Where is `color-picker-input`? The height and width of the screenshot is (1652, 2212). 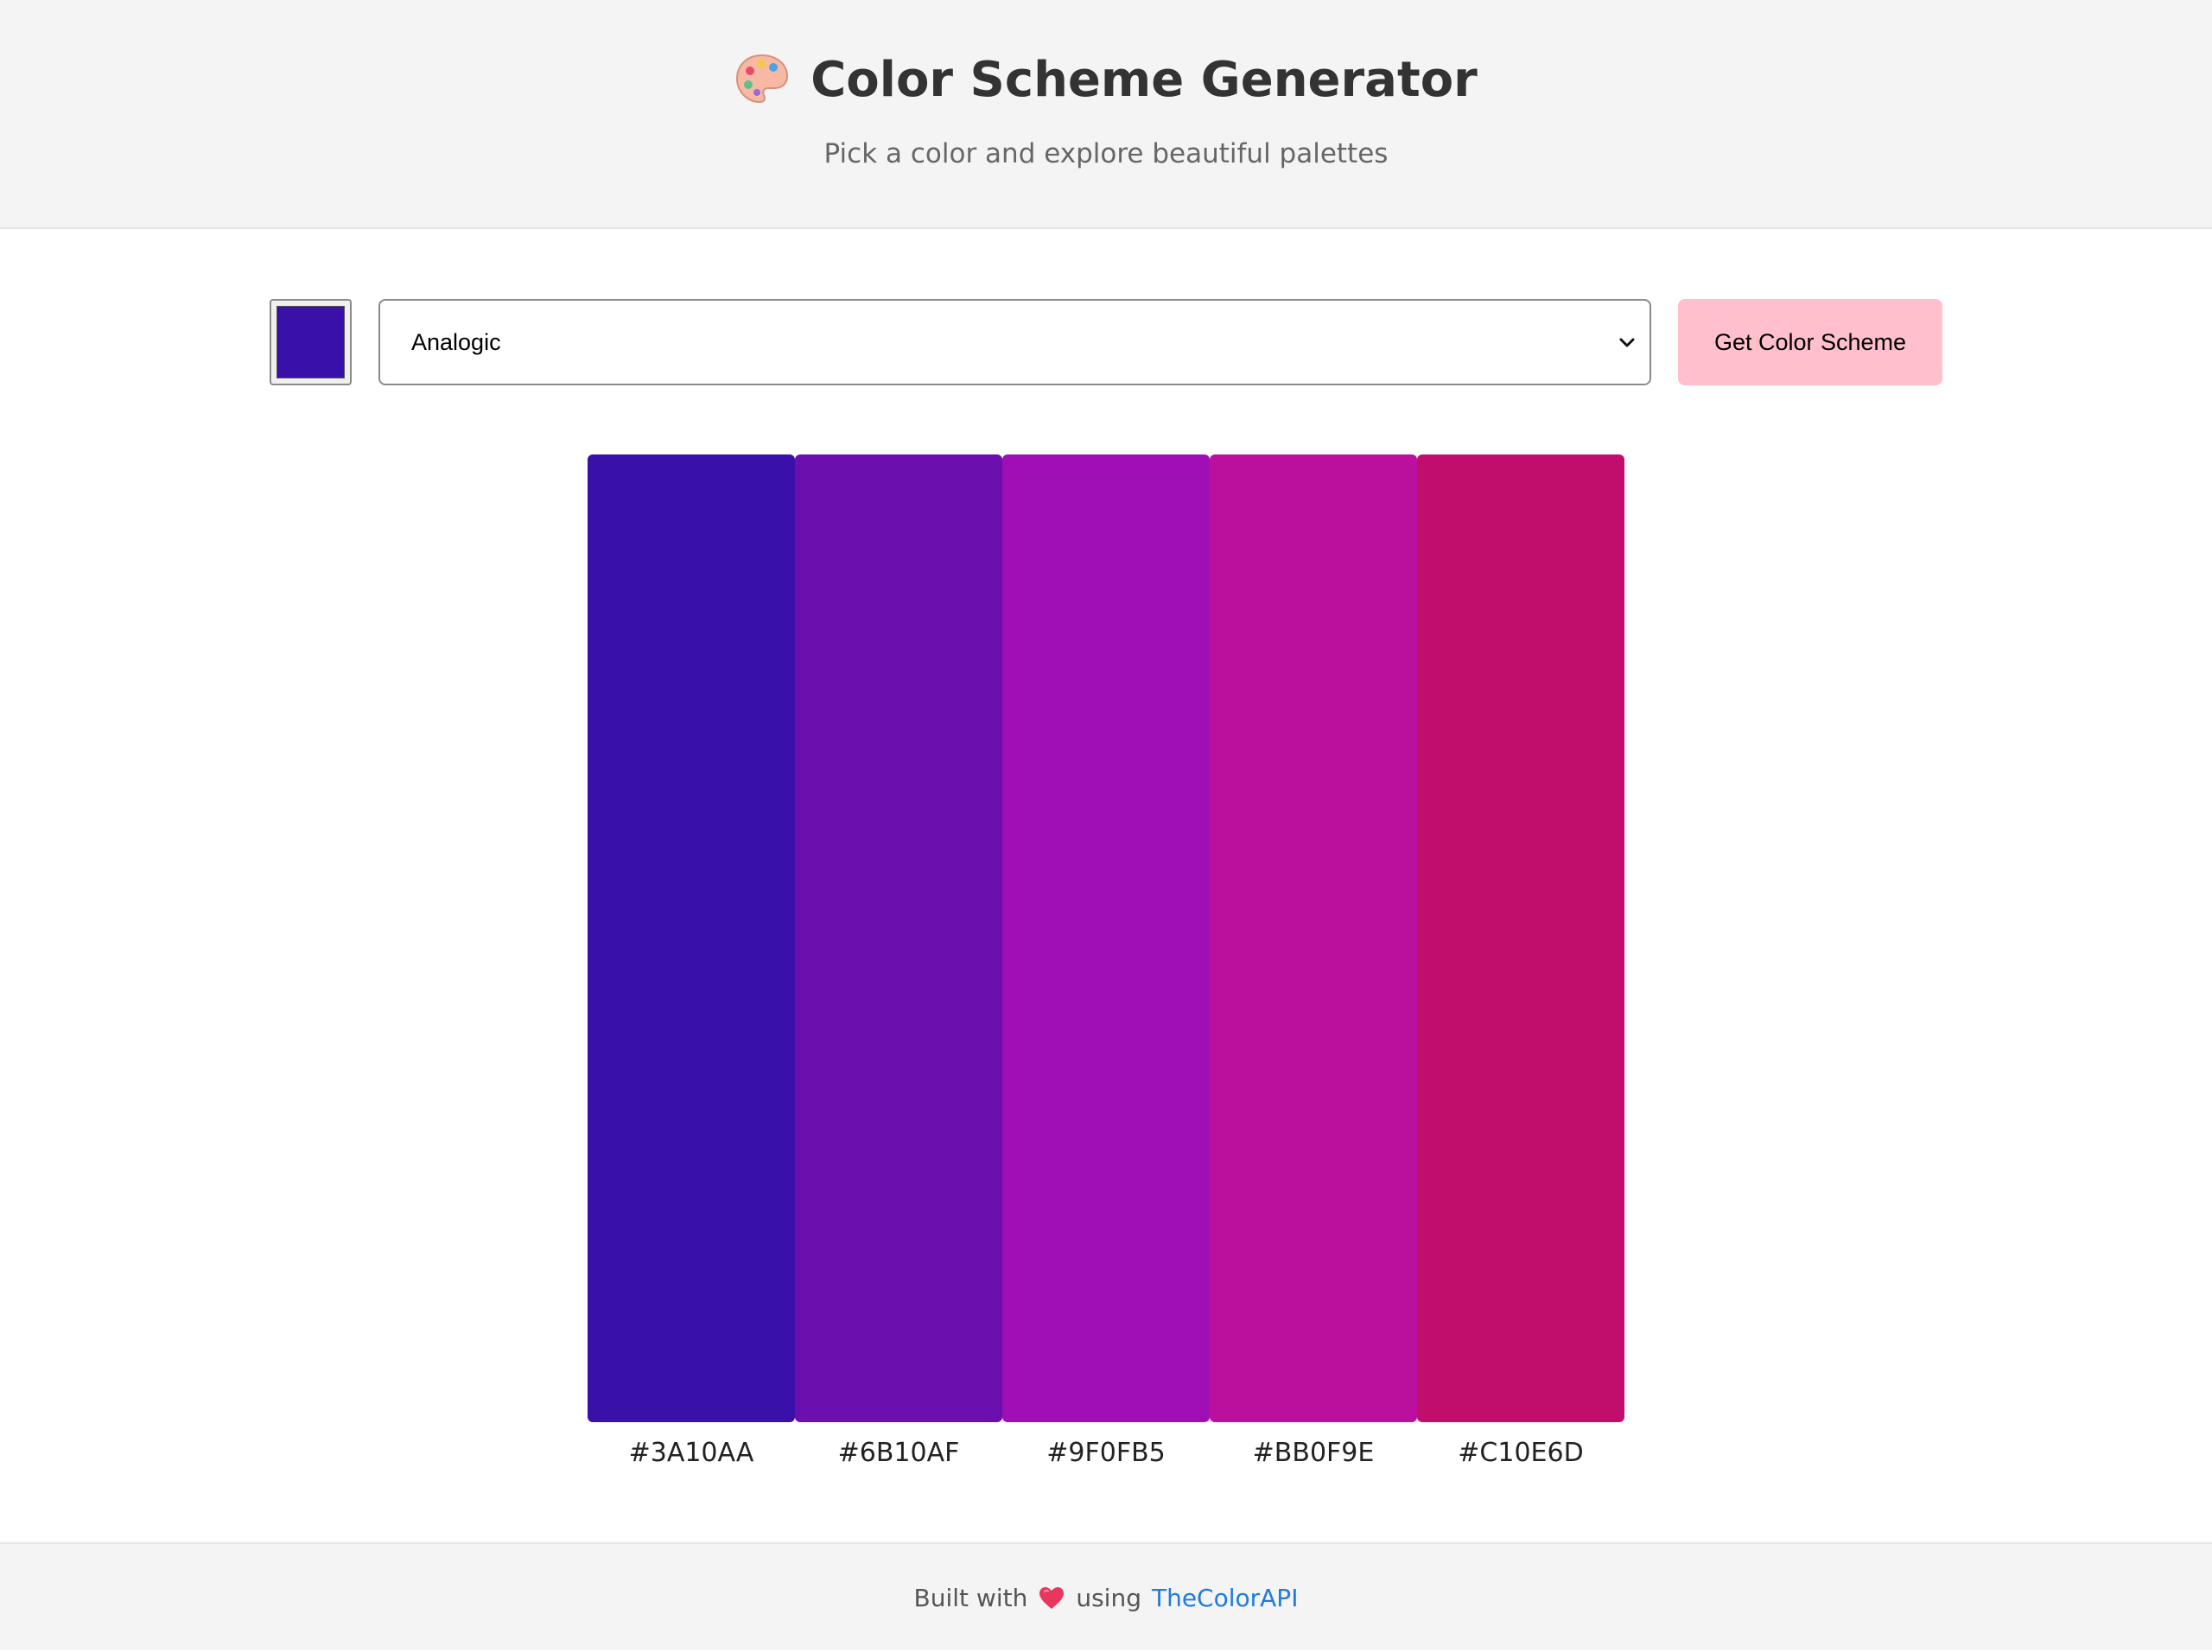
color-picker-input is located at coordinates (311, 342).